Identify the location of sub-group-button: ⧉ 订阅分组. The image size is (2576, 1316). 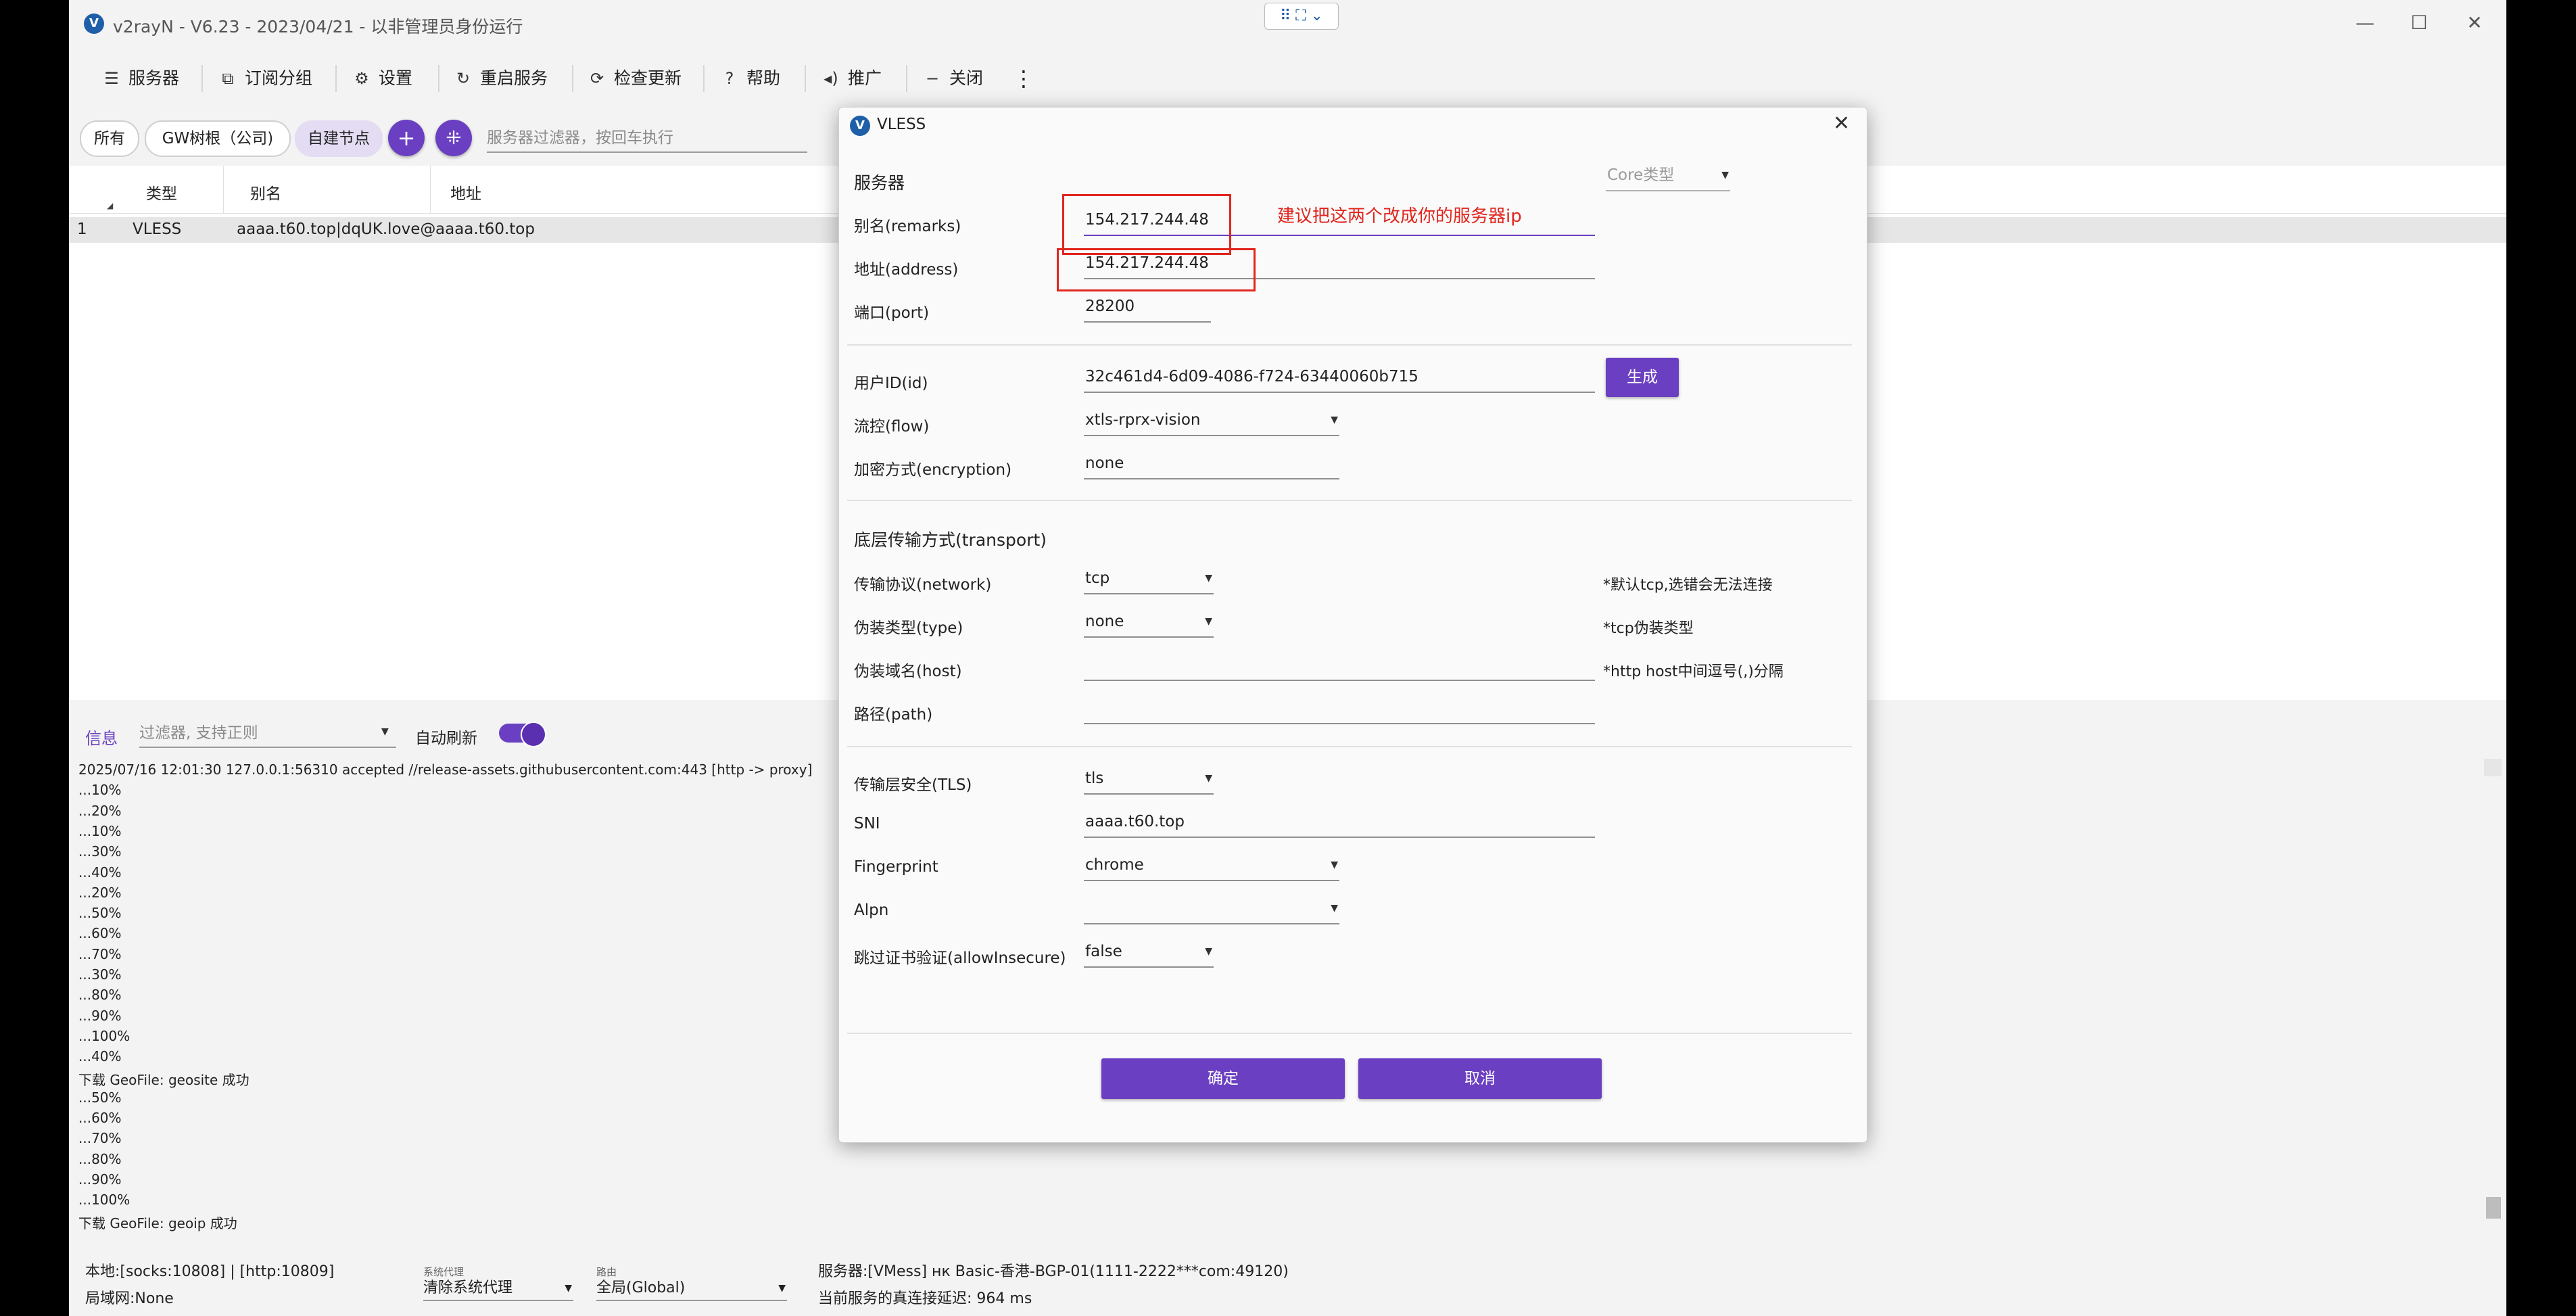
(264, 78).